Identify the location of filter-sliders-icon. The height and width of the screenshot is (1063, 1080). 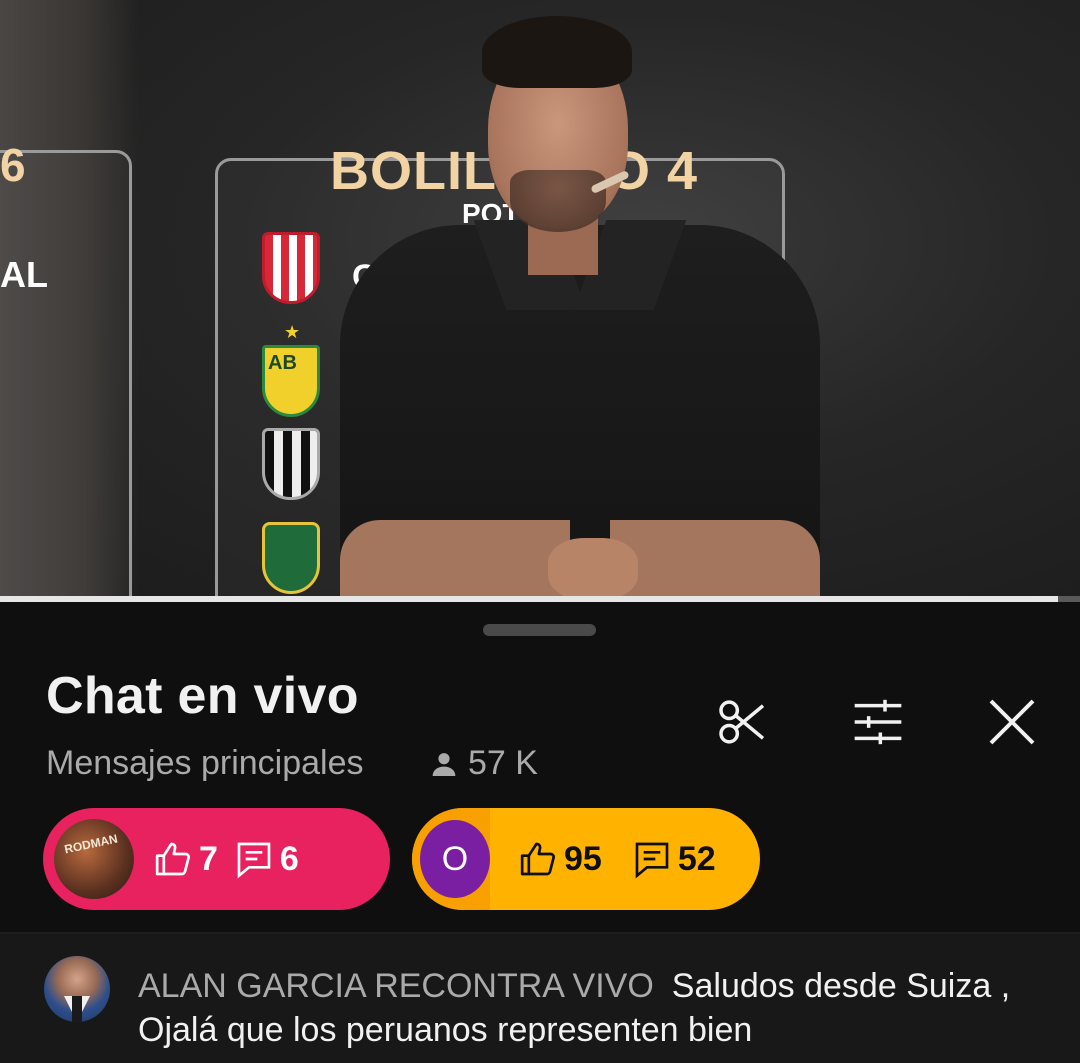
(878, 722).